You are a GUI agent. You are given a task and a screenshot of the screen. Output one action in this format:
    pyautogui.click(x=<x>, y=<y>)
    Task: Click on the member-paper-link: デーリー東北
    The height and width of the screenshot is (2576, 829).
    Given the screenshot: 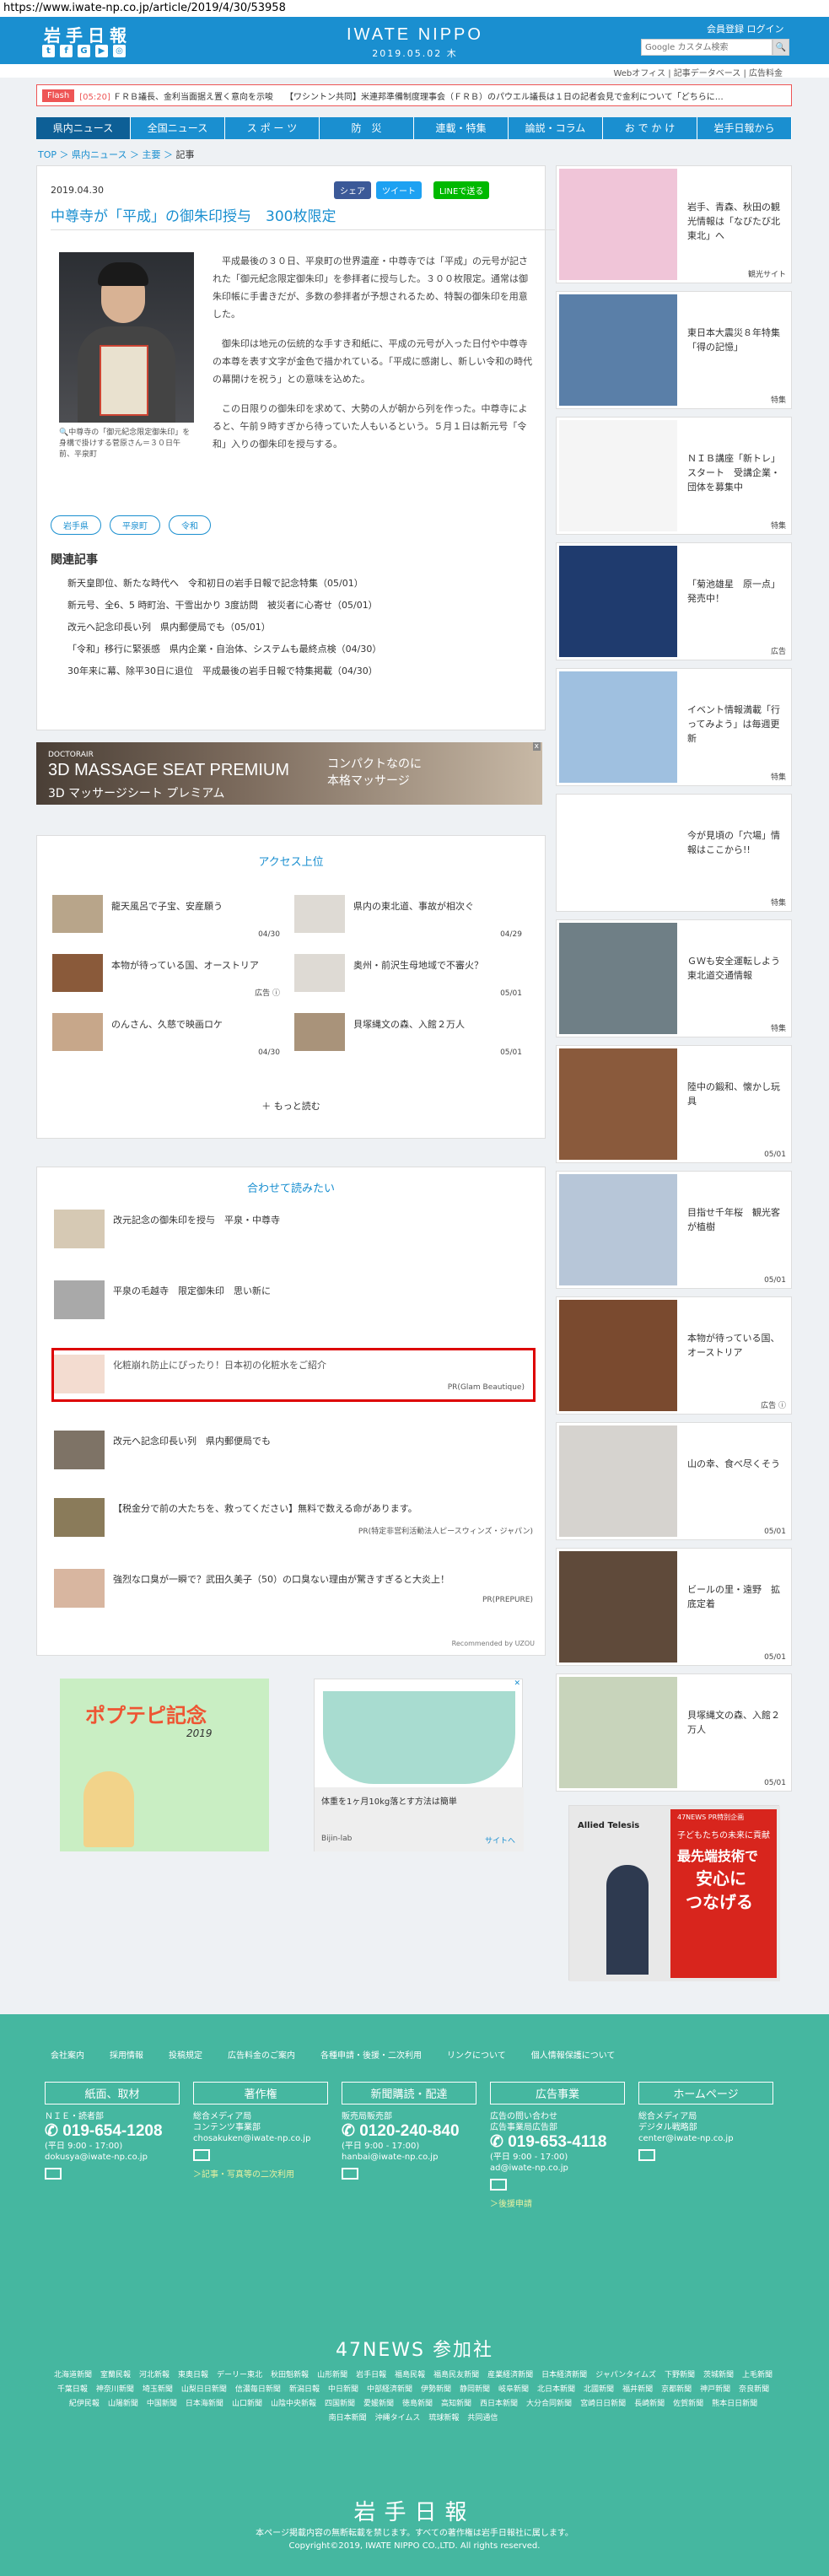 What is the action you would take?
    pyautogui.click(x=239, y=2374)
    